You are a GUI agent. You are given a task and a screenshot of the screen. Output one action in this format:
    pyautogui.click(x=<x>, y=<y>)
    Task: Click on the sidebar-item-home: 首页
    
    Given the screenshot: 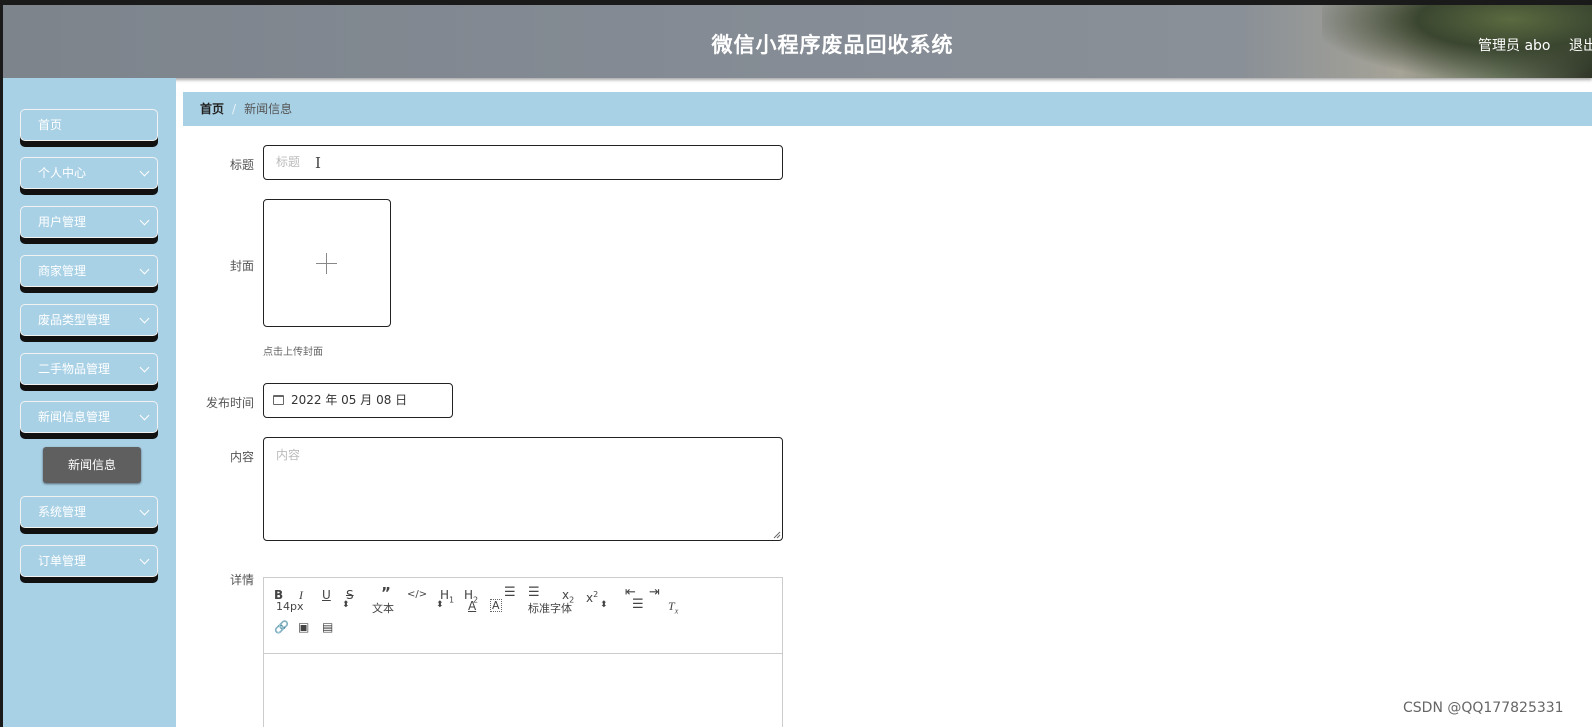 What is the action you would take?
    pyautogui.click(x=89, y=125)
    